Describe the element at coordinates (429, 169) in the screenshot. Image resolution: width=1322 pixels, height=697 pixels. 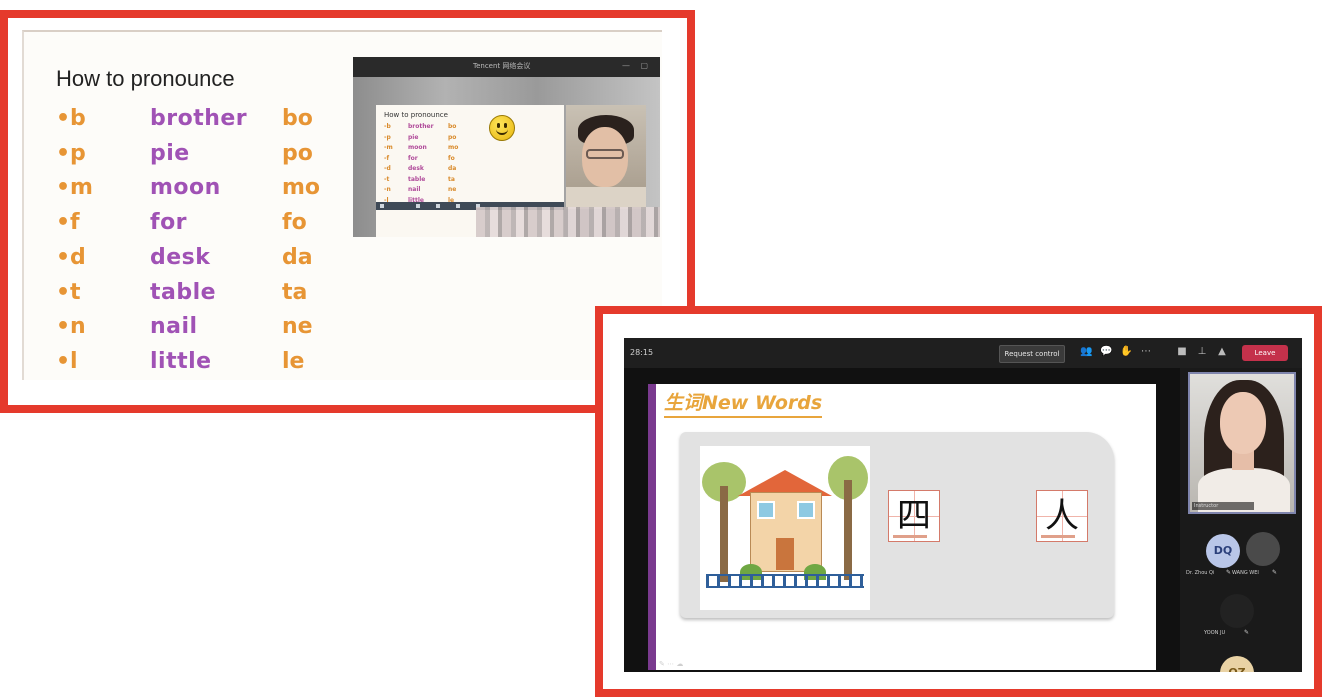
I see `embedded-row: -d desk da` at that location.